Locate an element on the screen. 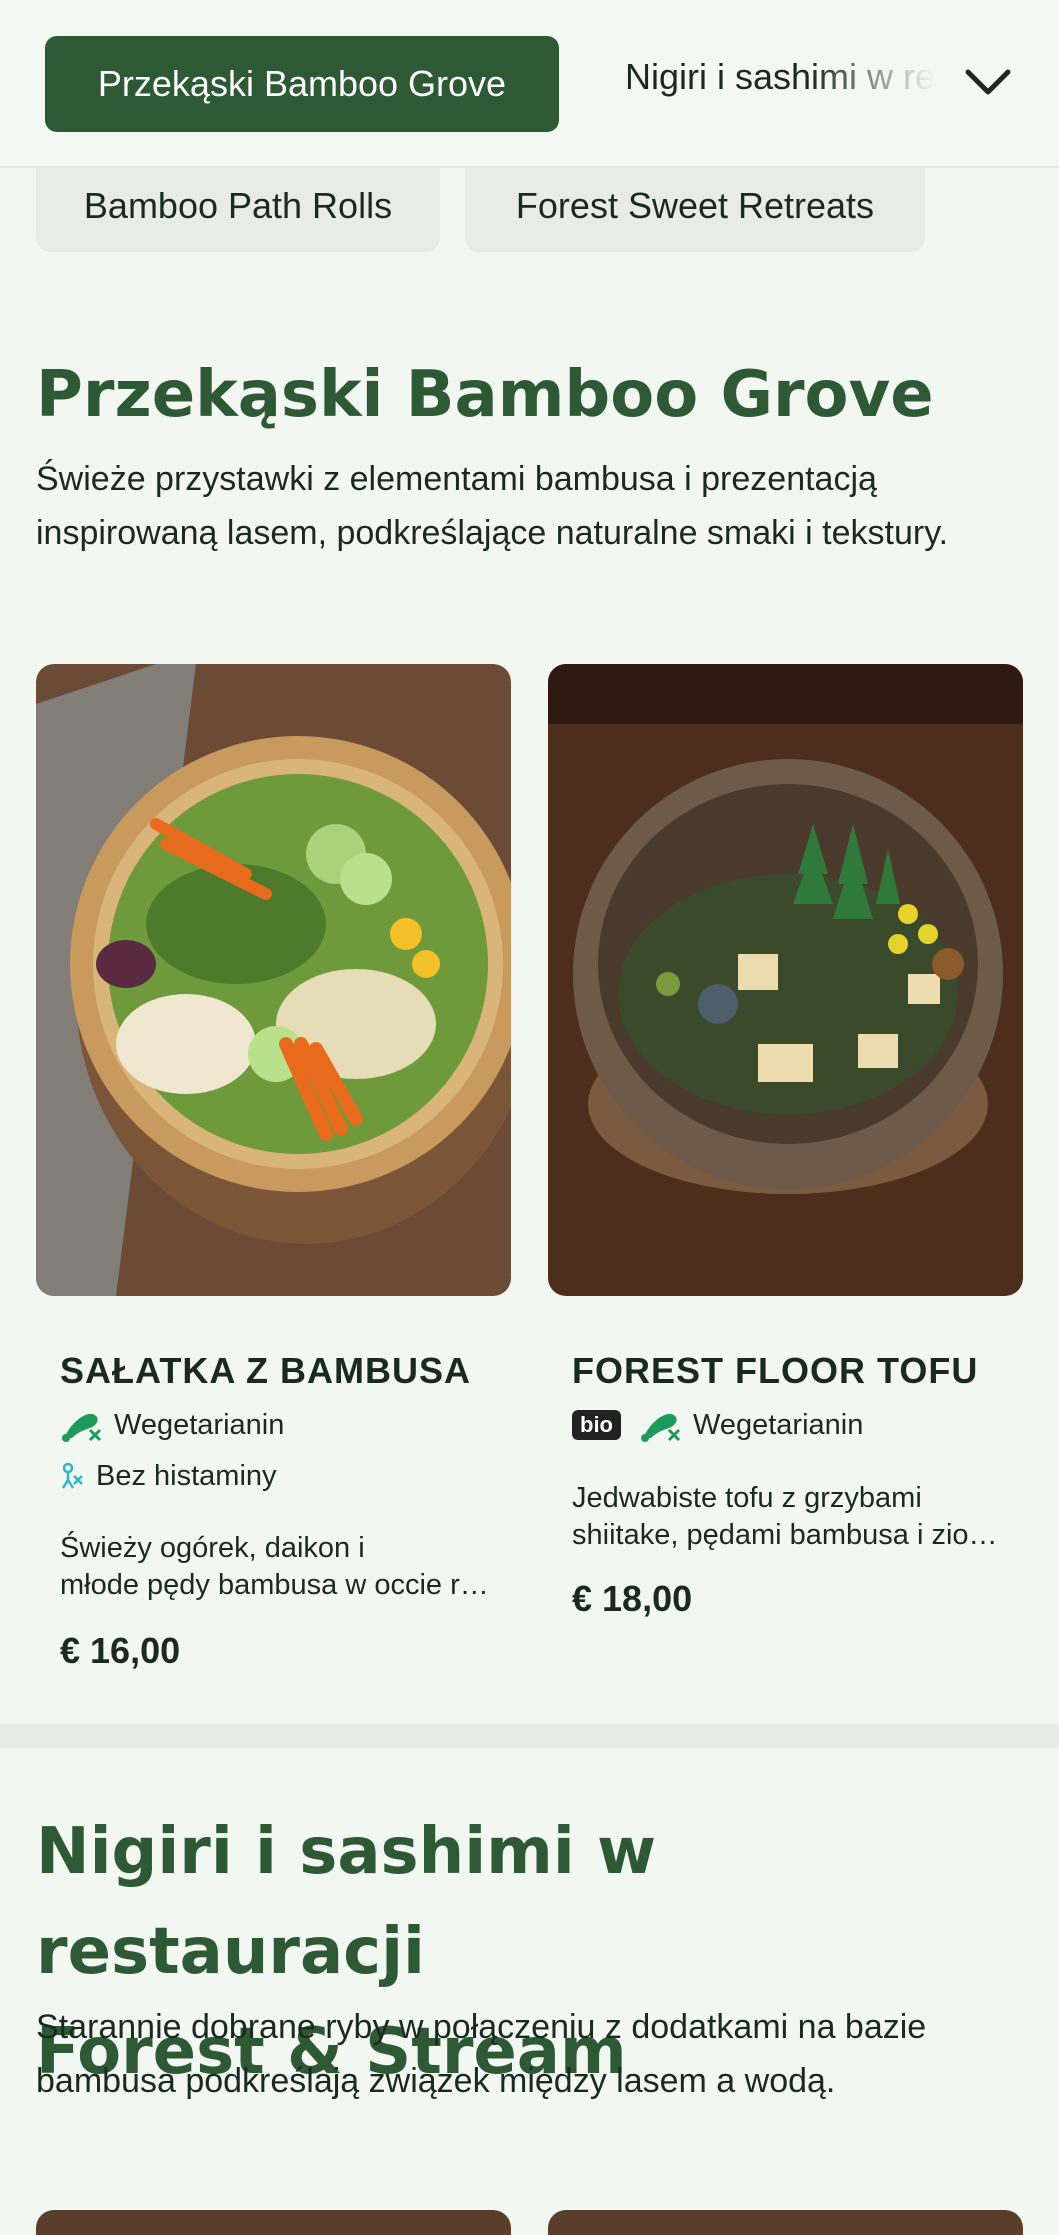  dish-price: € 18,00 is located at coordinates (632, 1598).